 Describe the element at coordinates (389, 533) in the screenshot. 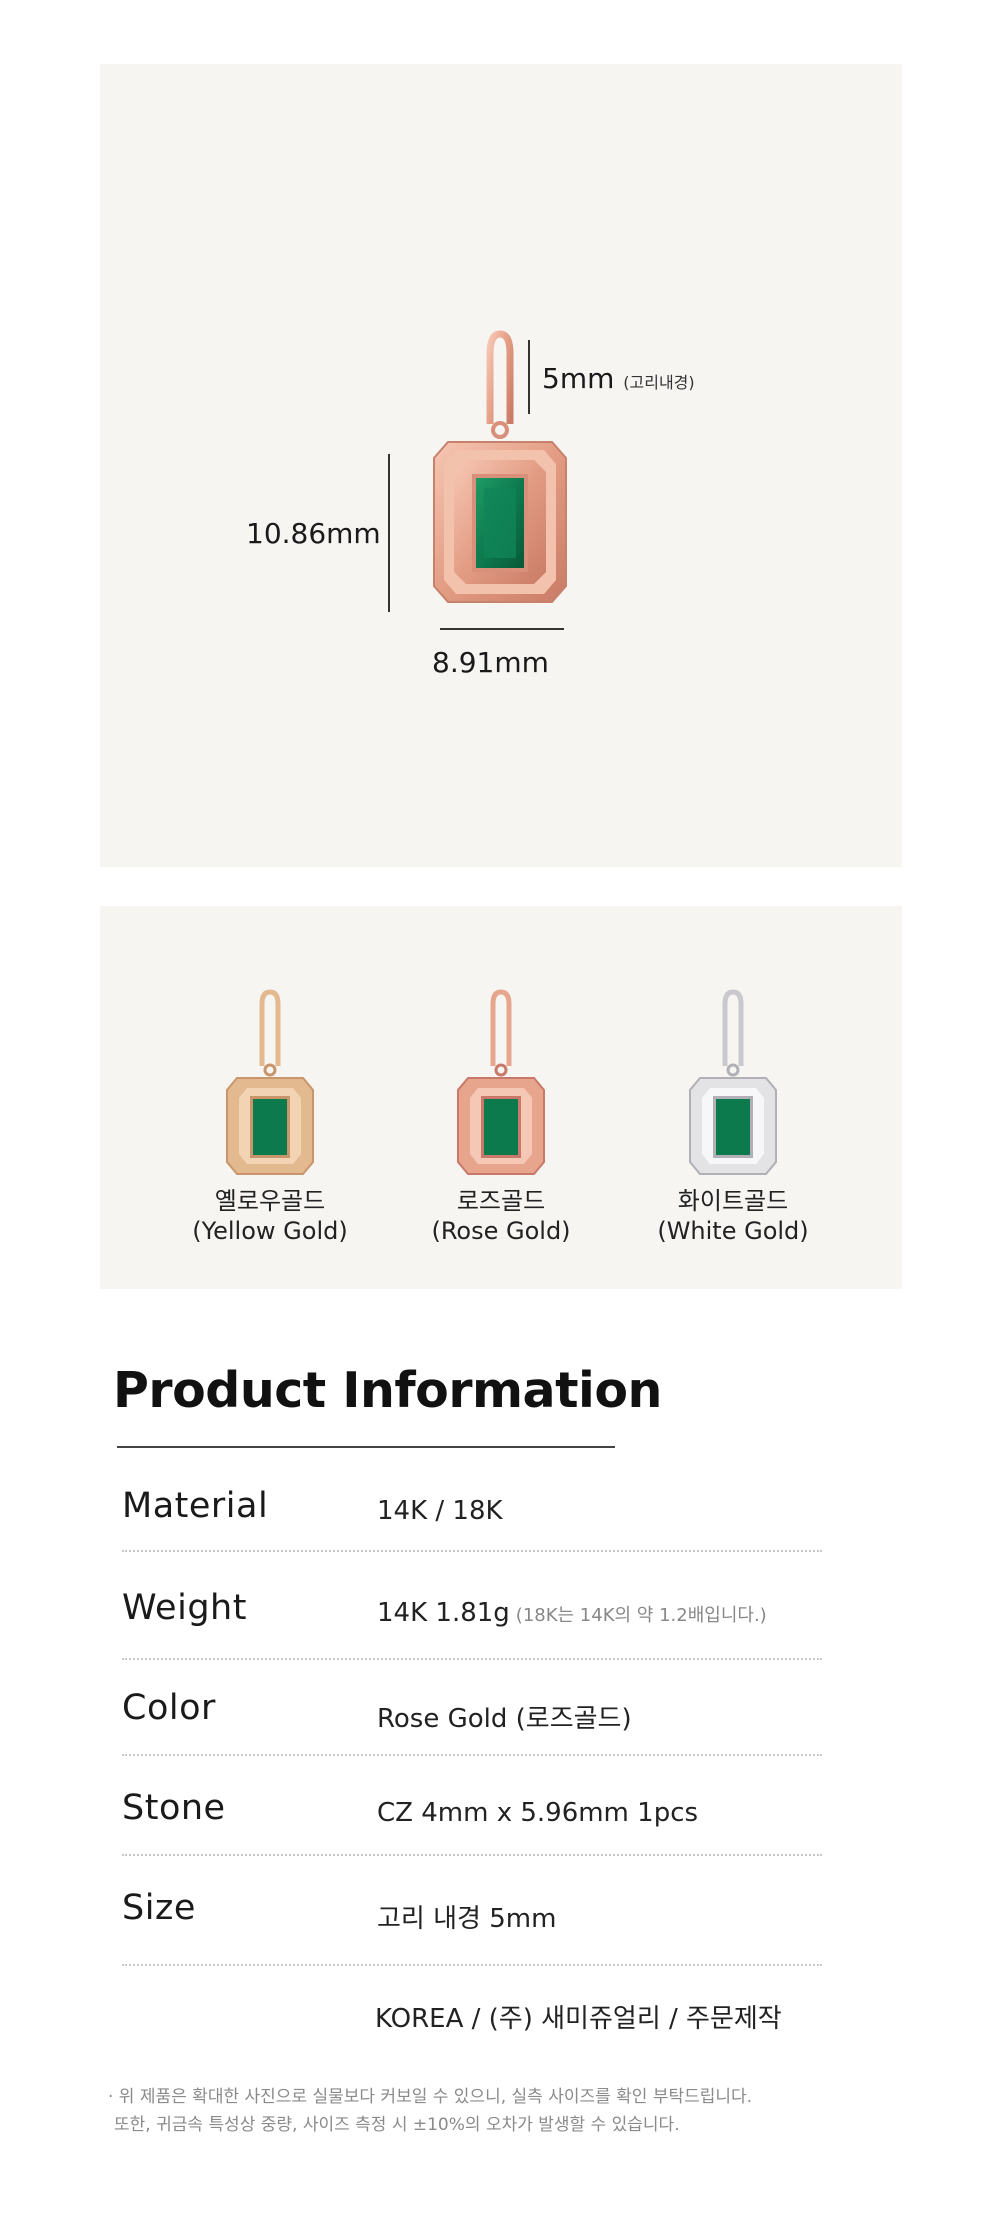

I see `height-dimension-line` at that location.